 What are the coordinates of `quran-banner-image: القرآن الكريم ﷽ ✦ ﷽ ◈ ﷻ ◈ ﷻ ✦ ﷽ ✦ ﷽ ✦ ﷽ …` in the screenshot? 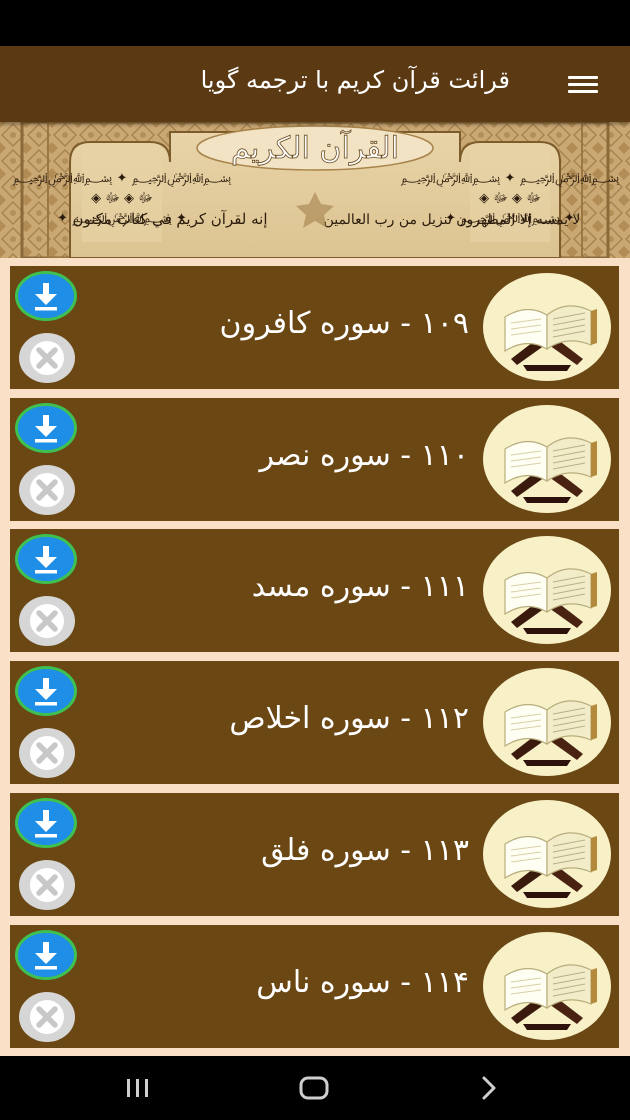 It's located at (315, 190).